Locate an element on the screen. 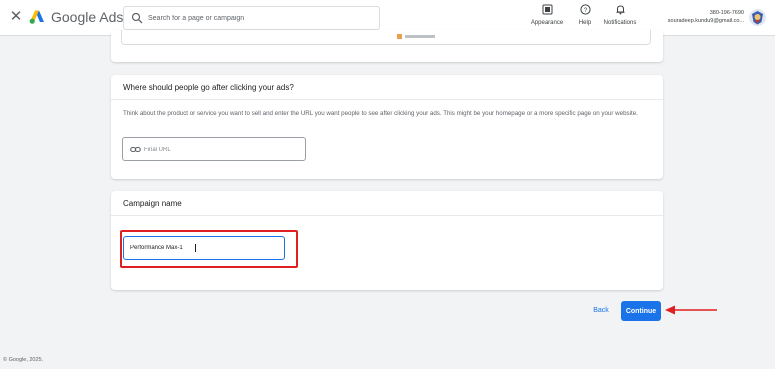 The width and height of the screenshot is (775, 369). brand-name: Google Ads is located at coordinates (87, 17).